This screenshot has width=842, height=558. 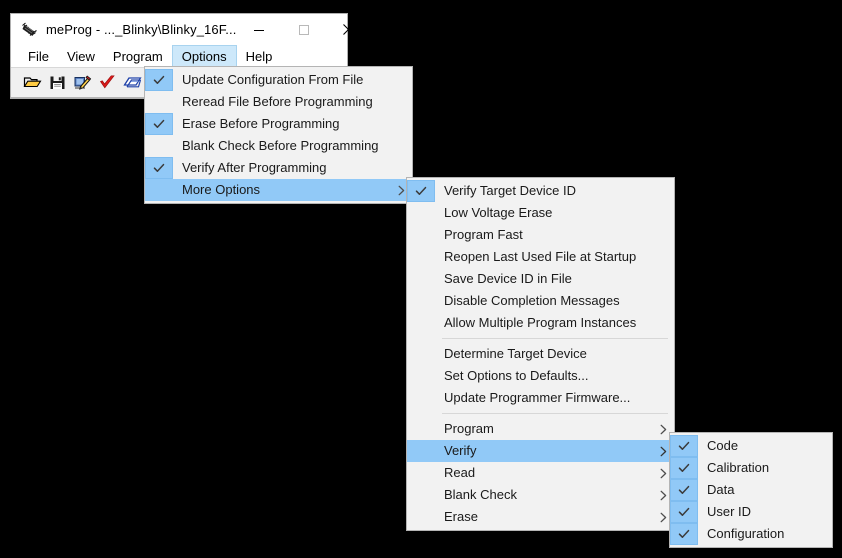 What do you see at coordinates (258, 29) in the screenshot?
I see `minimize-button` at bounding box center [258, 29].